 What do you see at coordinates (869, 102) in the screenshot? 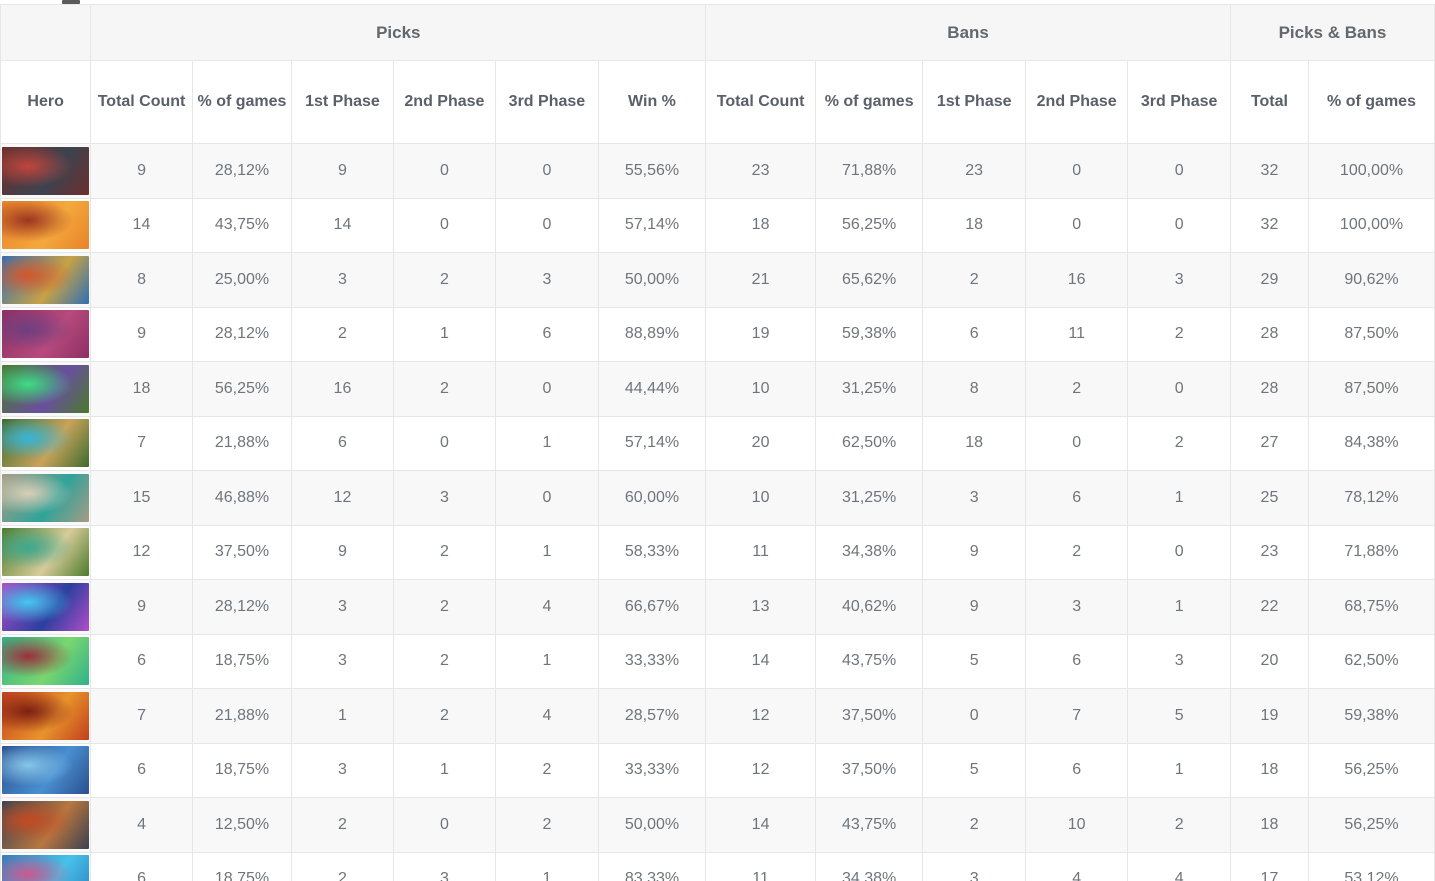
I see `column-header-bans-pct-of-games: % of games` at bounding box center [869, 102].